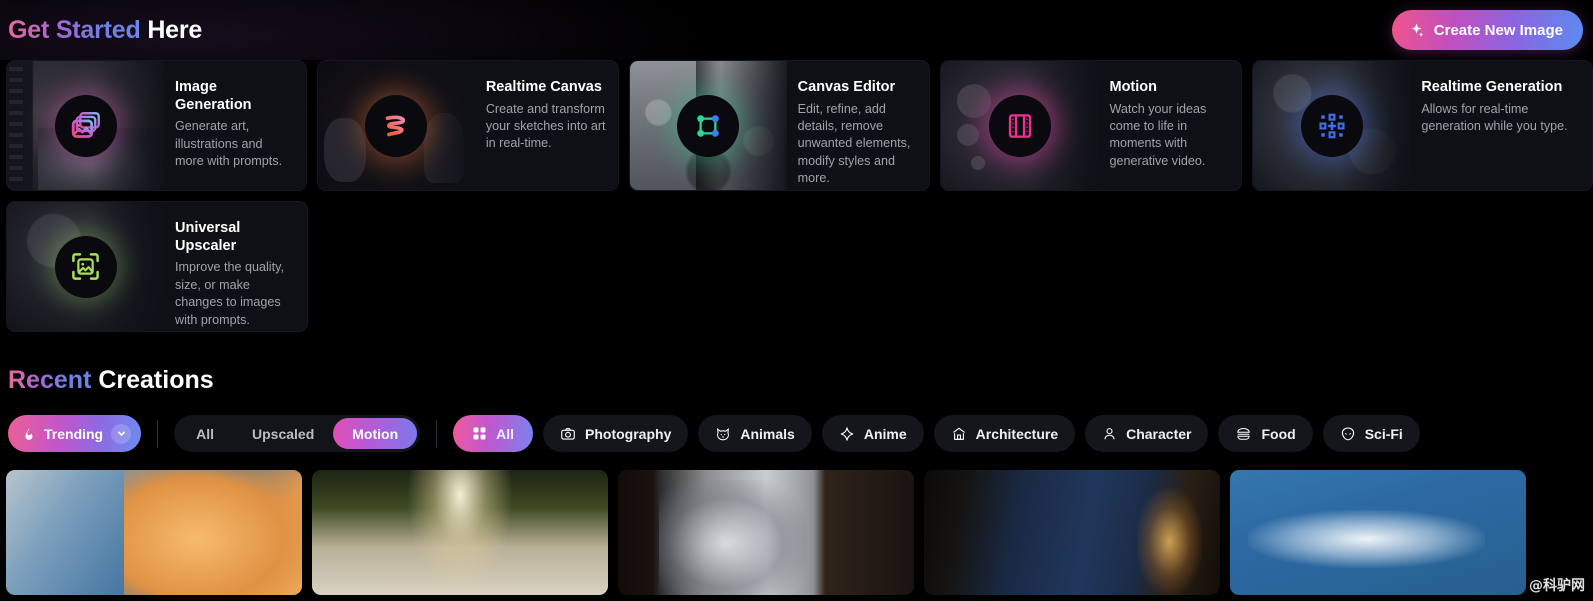 Image resolution: width=1593 pixels, height=601 pixels. Describe the element at coordinates (175, 29) in the screenshot. I see `page-title-plain: Here` at that location.